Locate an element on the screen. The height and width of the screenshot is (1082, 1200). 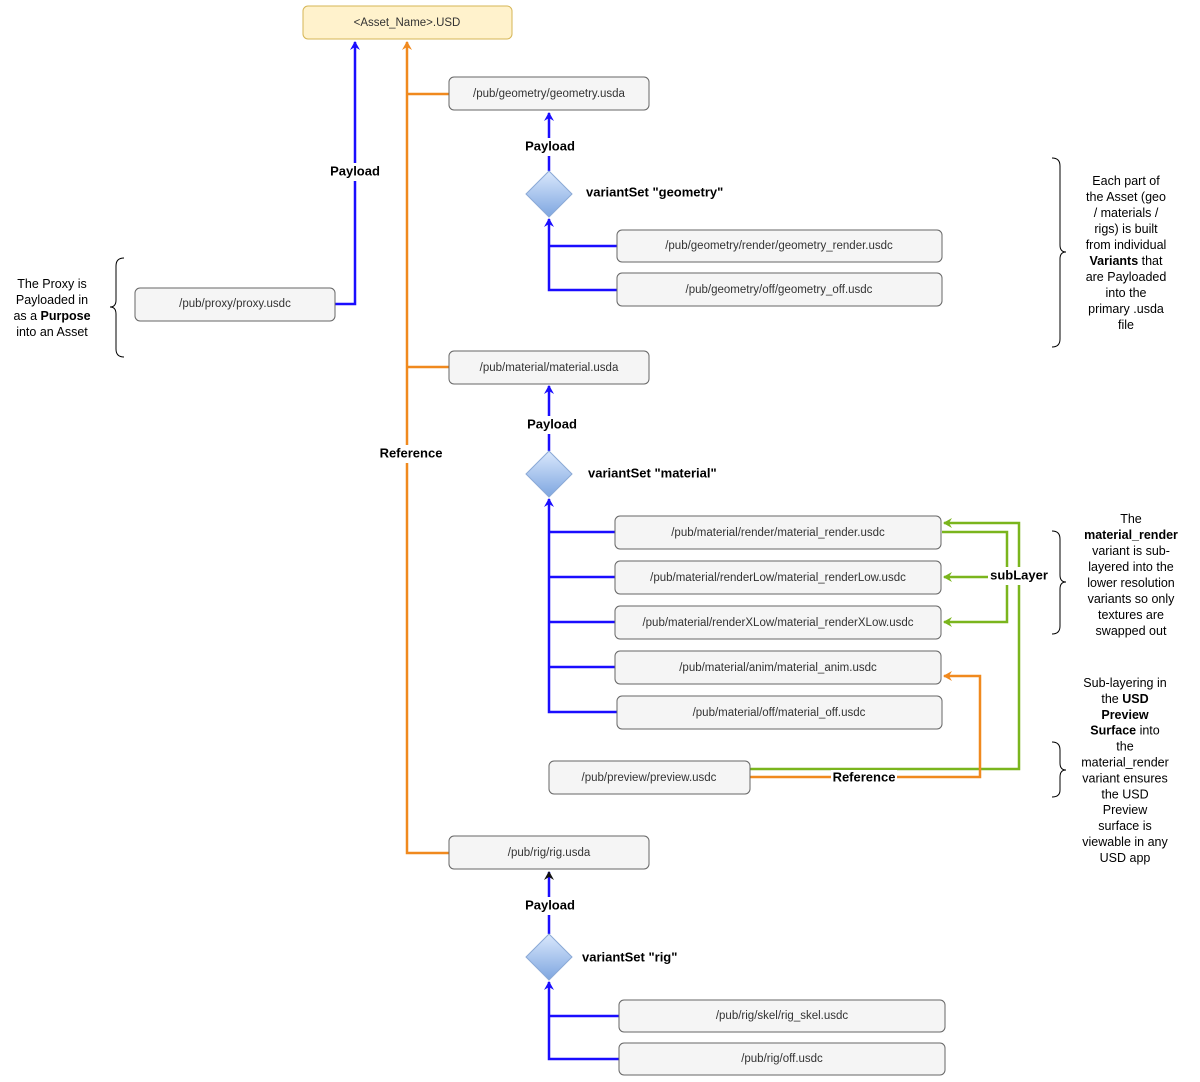
note-line: Payloaded in is located at coordinates (52, 300).